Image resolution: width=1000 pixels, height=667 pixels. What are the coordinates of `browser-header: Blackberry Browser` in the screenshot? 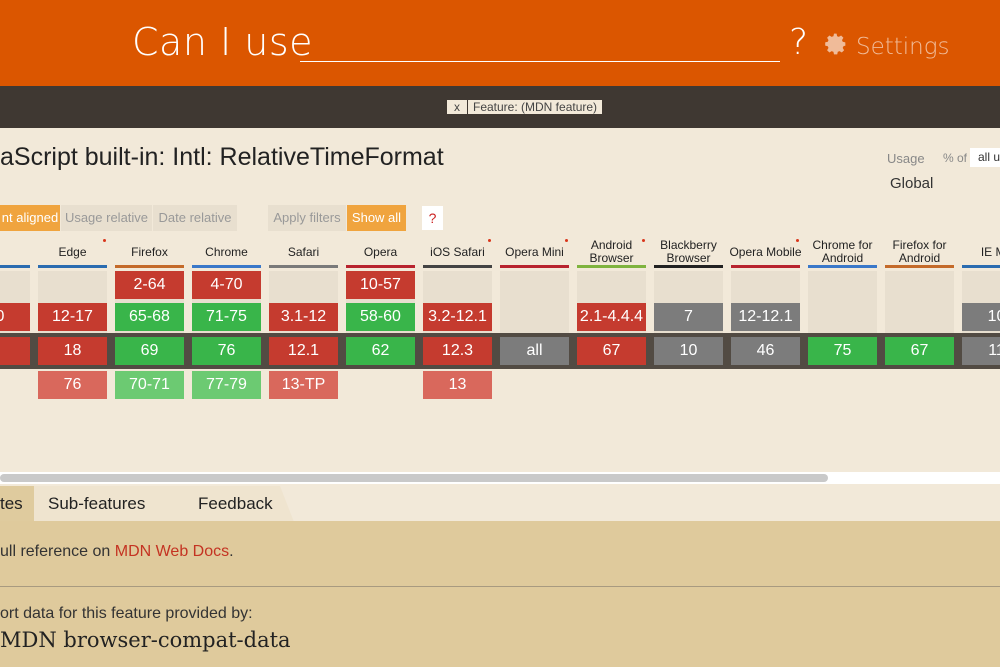 It's located at (688, 252).